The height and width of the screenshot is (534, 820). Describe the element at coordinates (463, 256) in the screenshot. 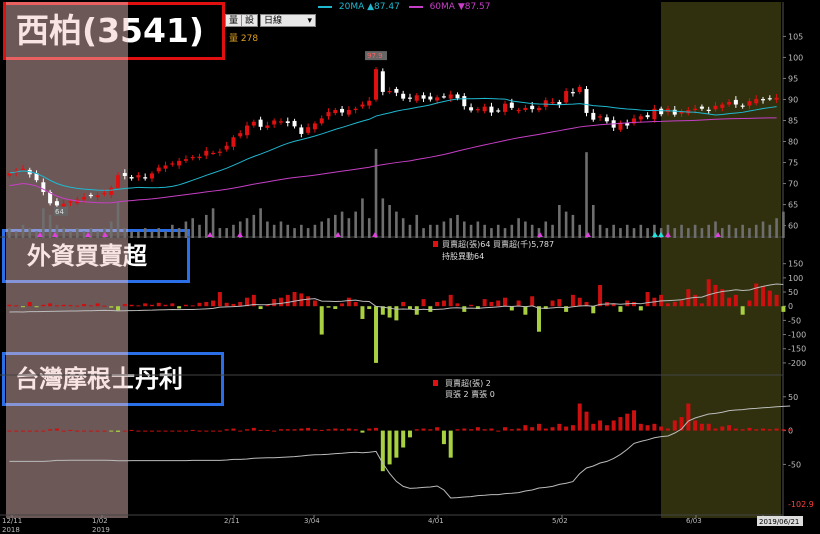

I see `foreign-legend-line2: 持股異動64` at that location.